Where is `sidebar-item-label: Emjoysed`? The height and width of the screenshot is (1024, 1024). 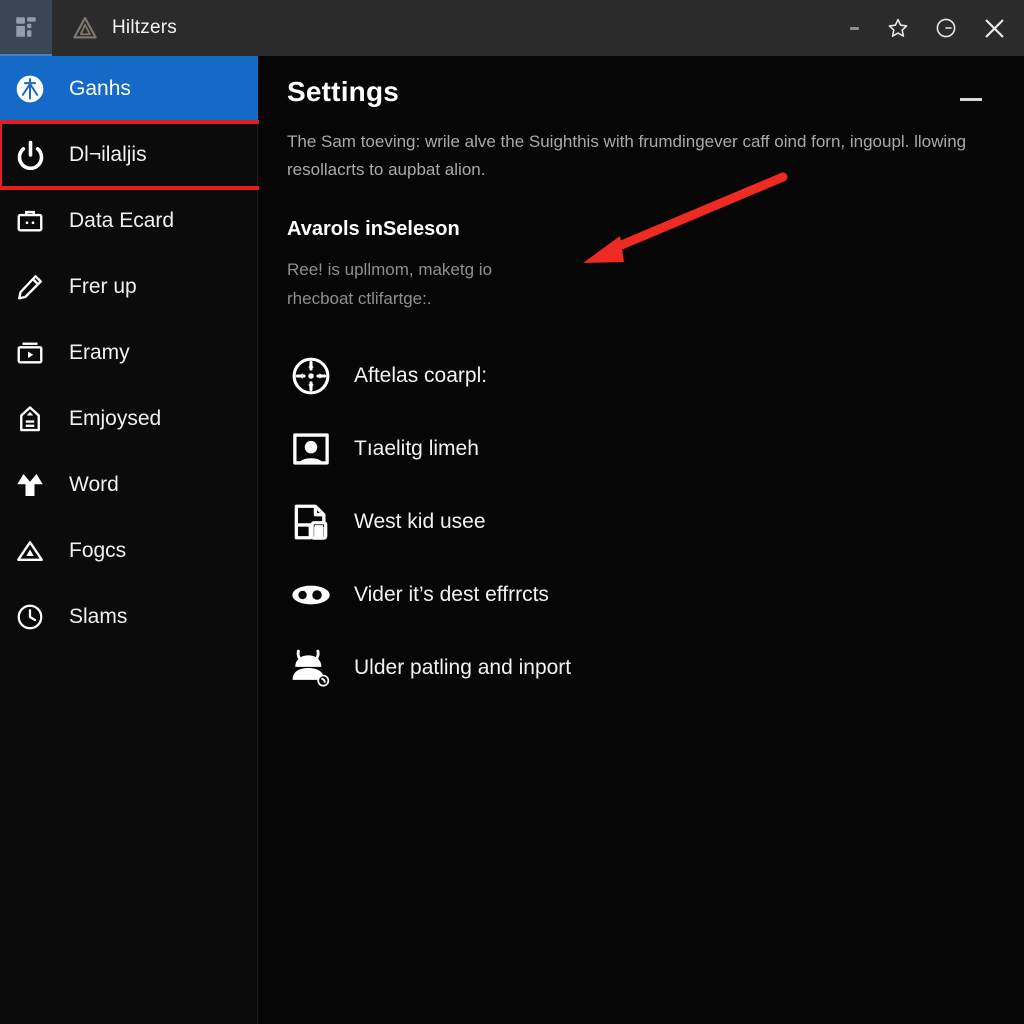 sidebar-item-label: Emjoysed is located at coordinates (115, 418).